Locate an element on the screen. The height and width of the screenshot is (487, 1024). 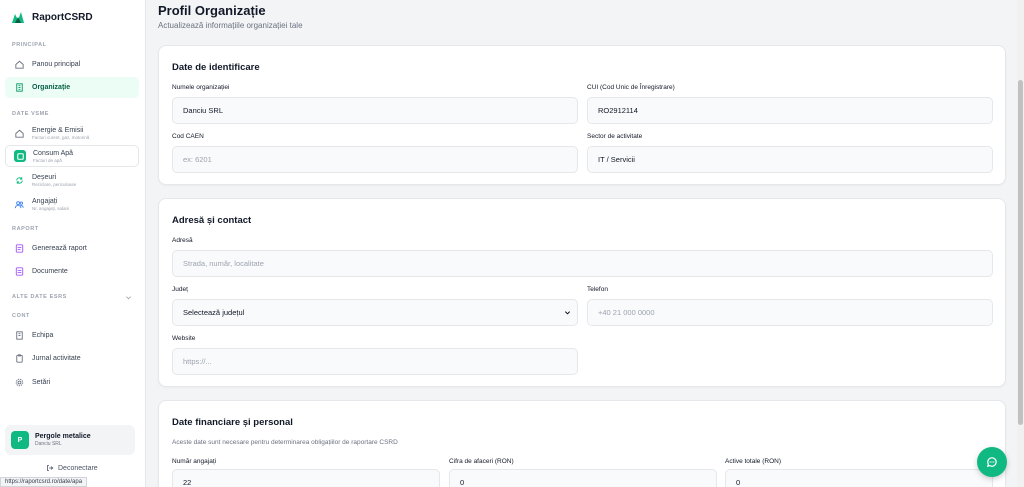
phone-label: Telefon is located at coordinates (597, 289).